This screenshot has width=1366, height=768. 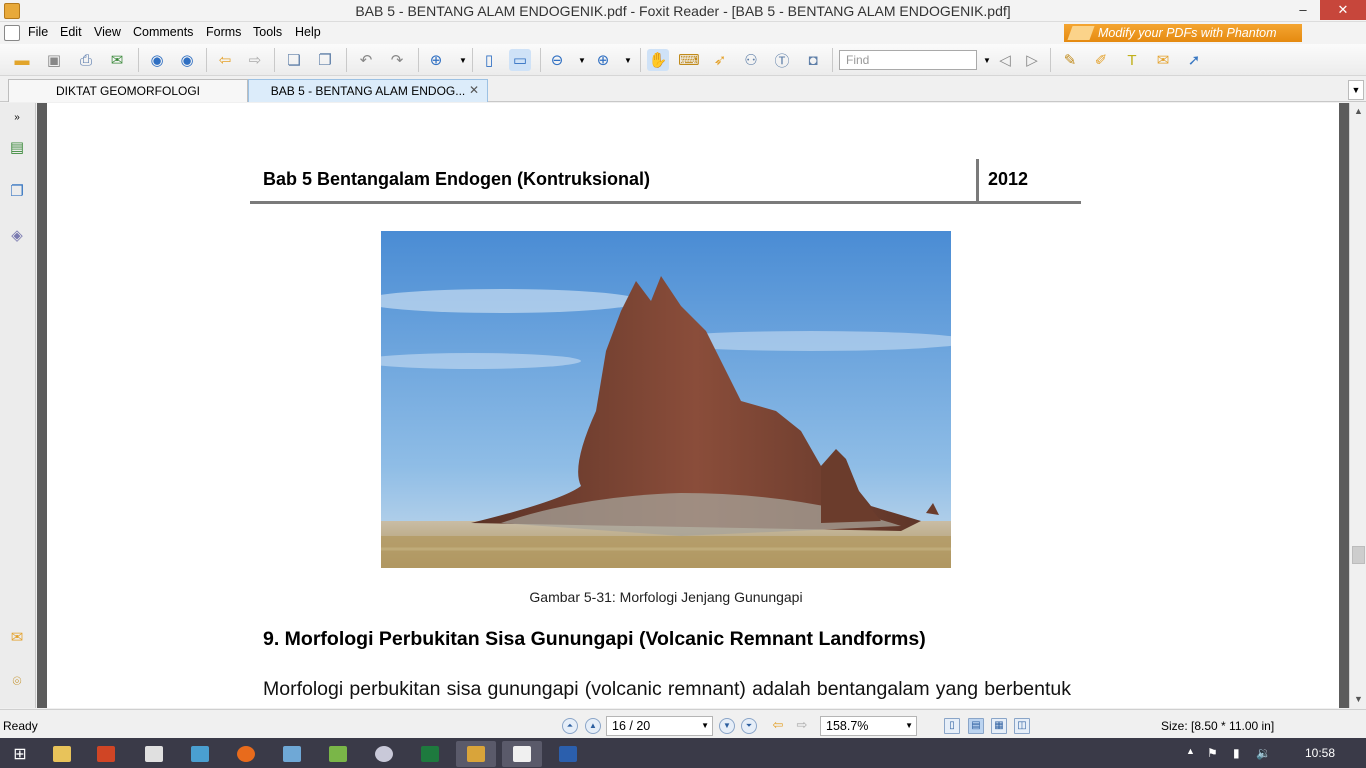 I want to click on green-app-icon, so click(x=338, y=754).